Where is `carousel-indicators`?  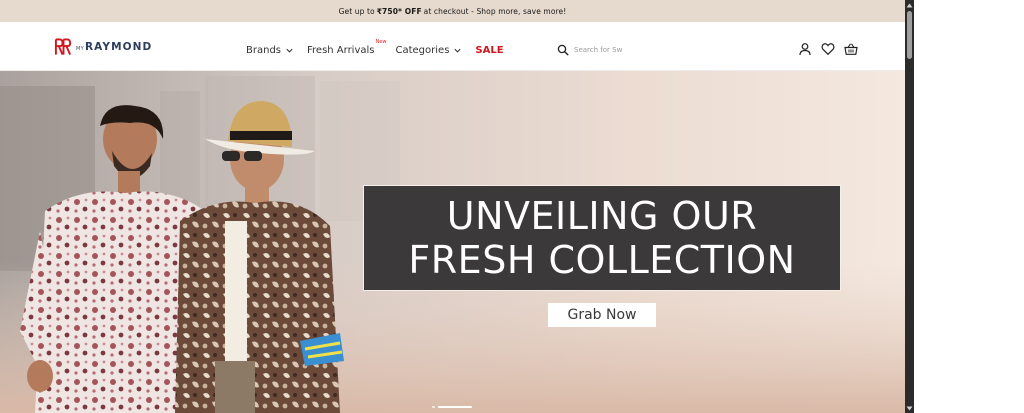 carousel-indicators is located at coordinates (452, 407).